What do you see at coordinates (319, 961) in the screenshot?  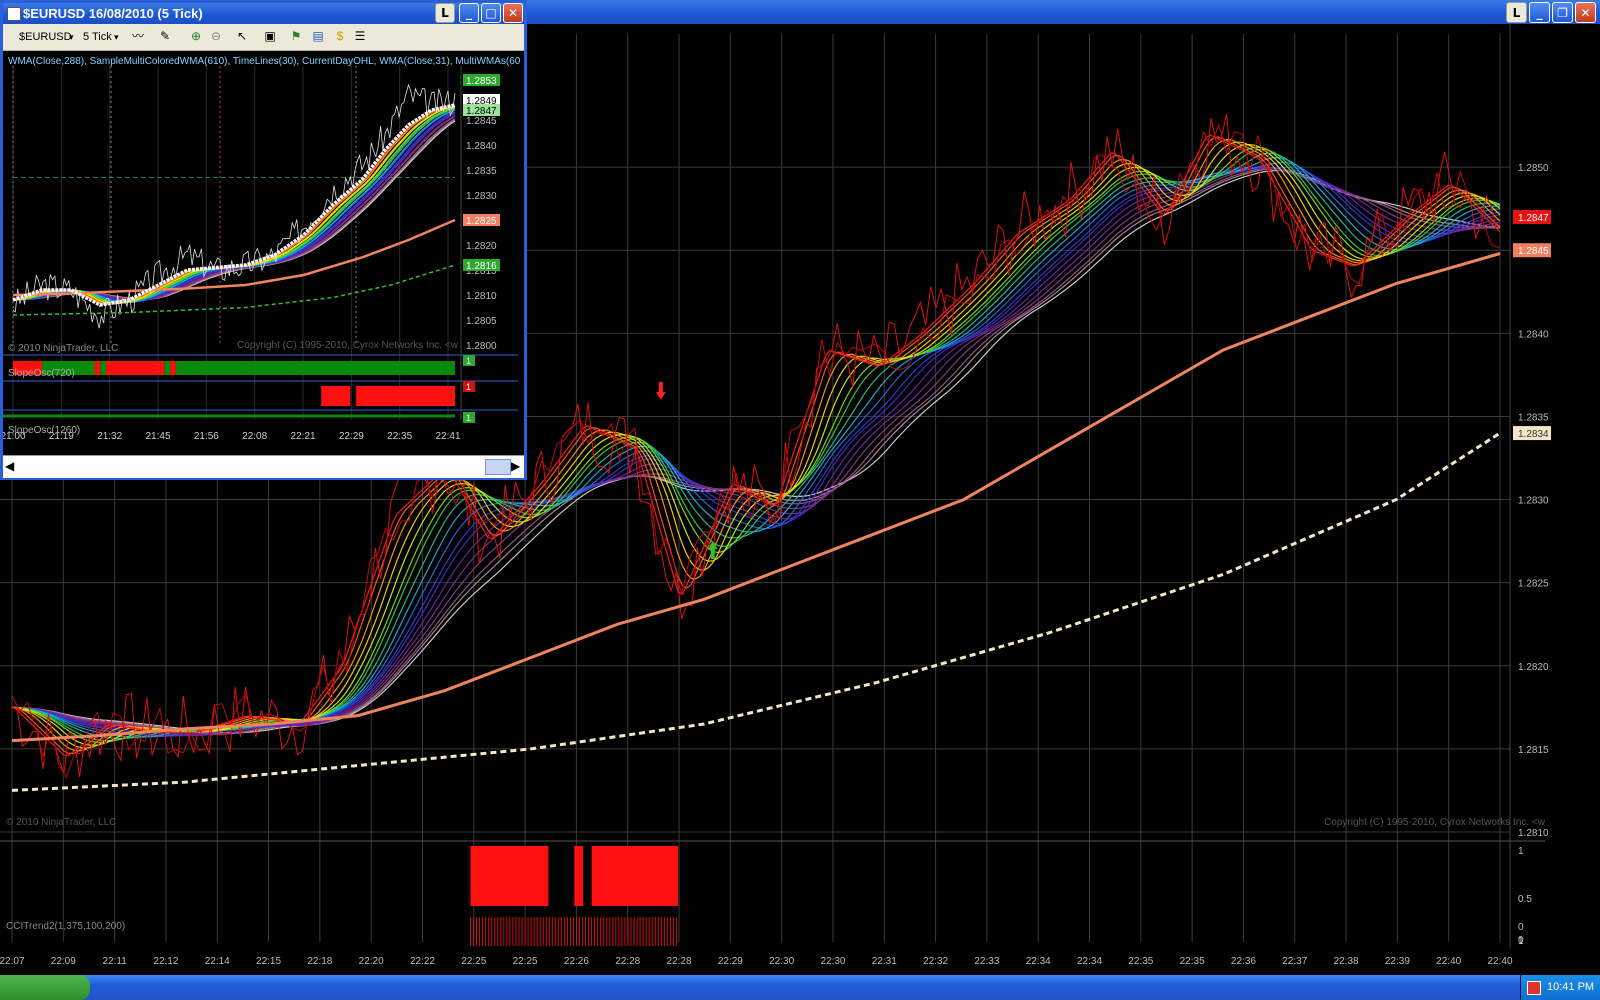 I see `time-tick-label: 22:18` at bounding box center [319, 961].